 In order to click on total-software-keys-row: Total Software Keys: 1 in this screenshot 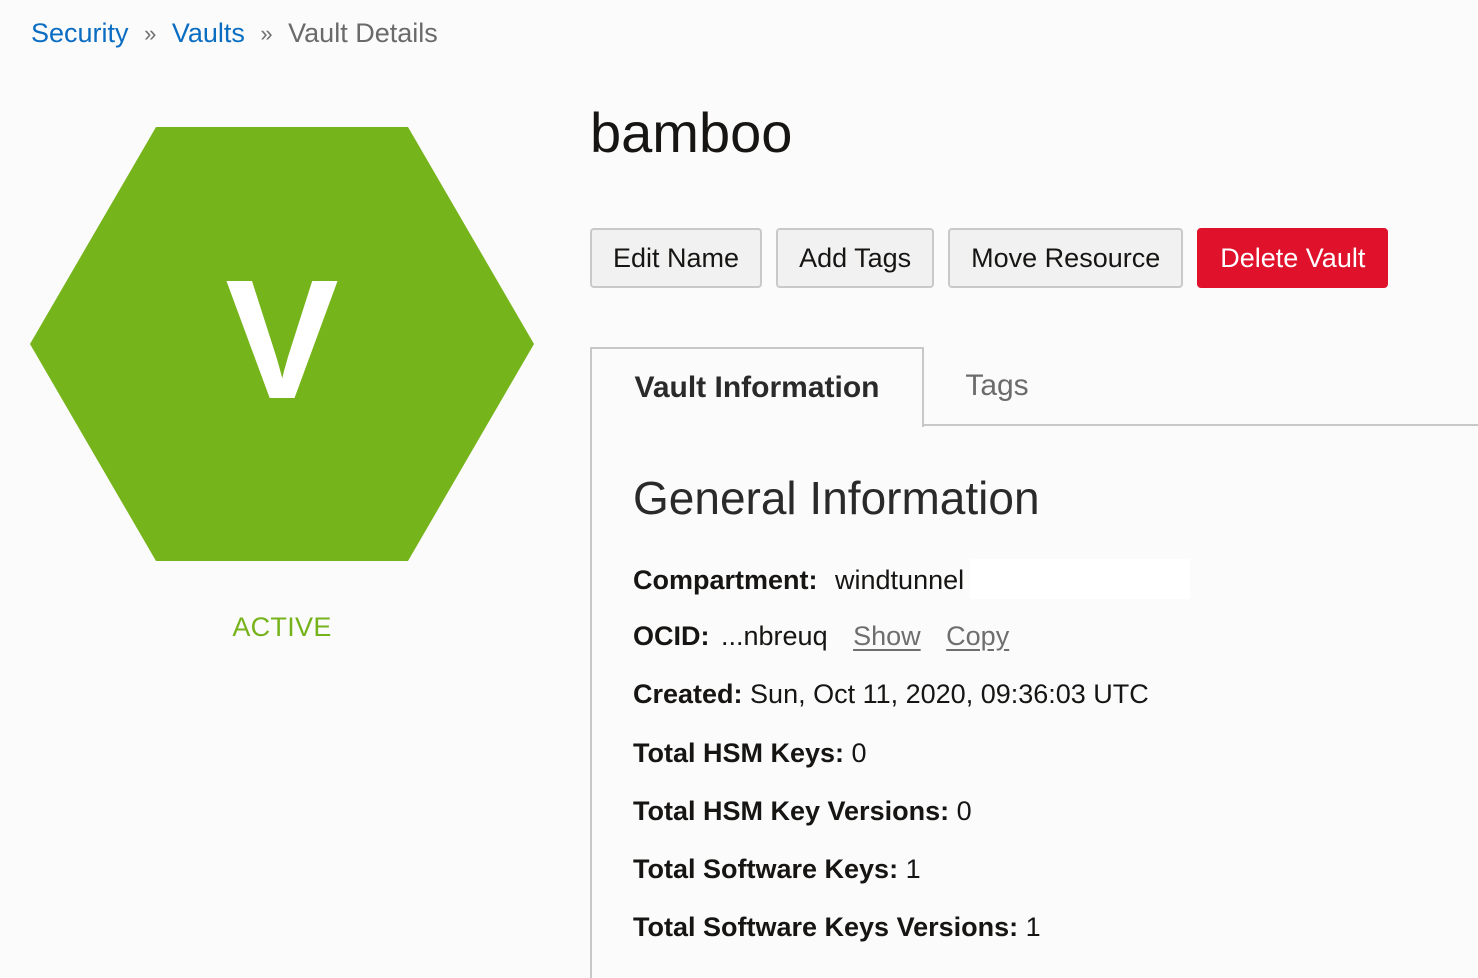, I will do `click(777, 869)`.